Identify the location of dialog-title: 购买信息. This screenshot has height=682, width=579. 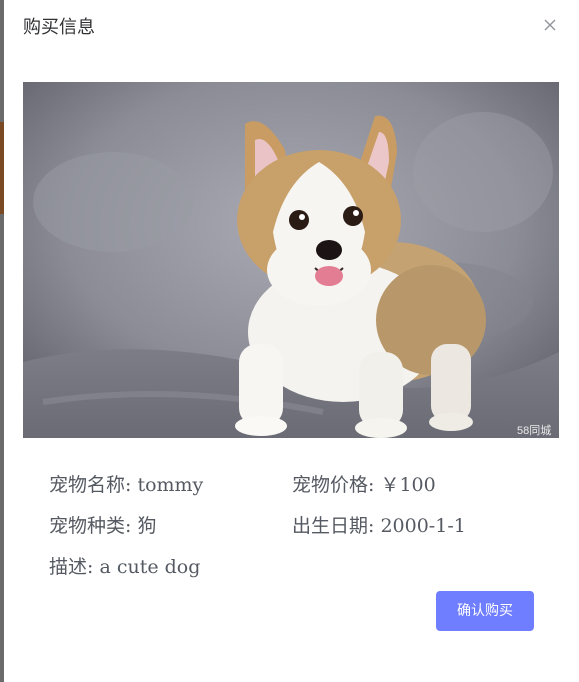
(59, 27).